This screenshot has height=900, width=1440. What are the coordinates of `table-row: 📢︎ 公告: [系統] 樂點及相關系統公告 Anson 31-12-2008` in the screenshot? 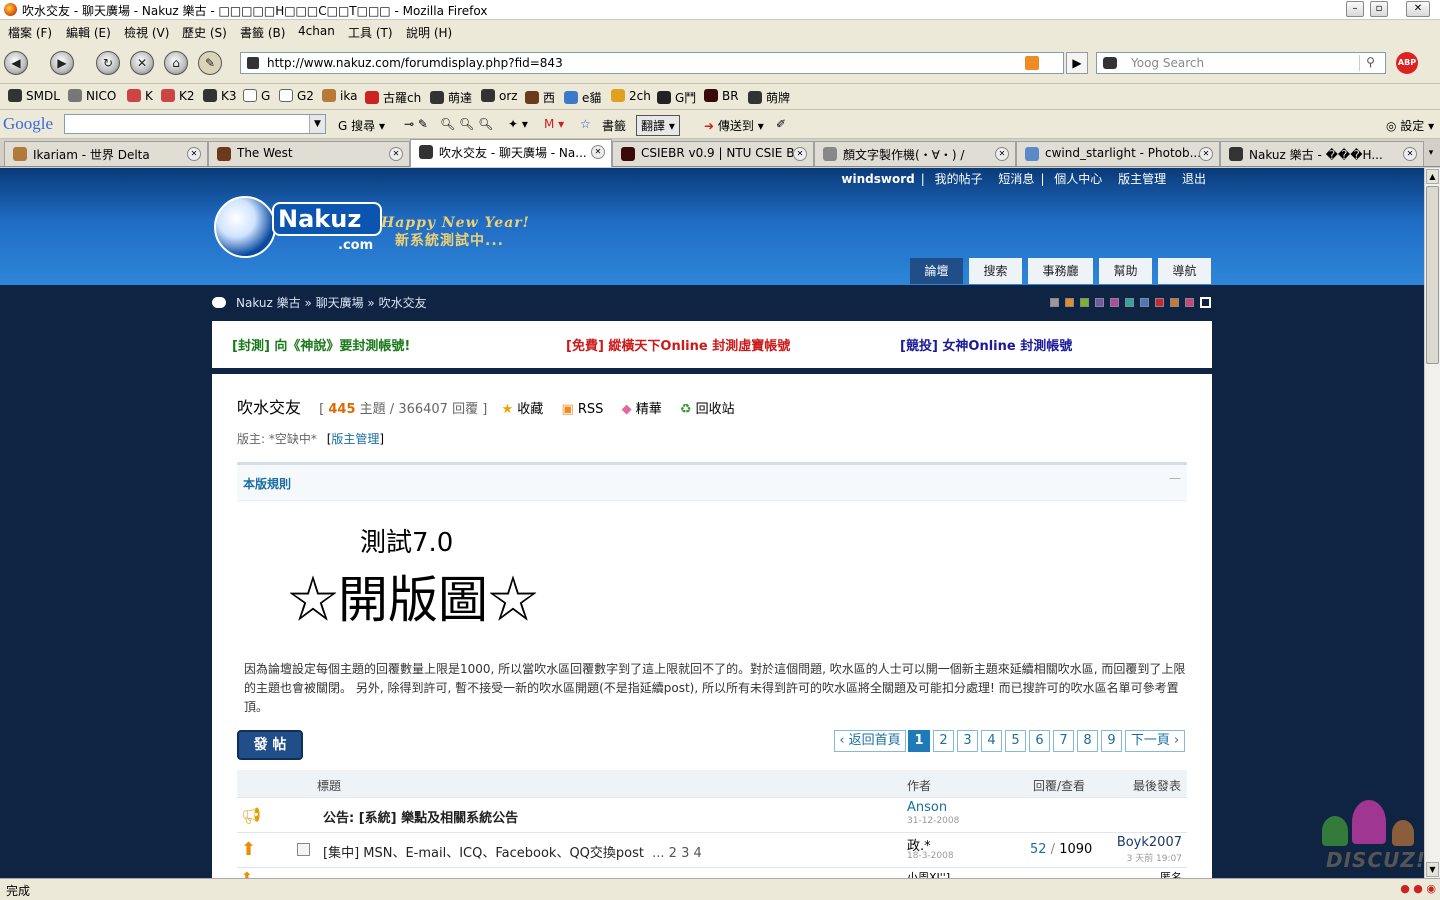 It's located at (712, 815).